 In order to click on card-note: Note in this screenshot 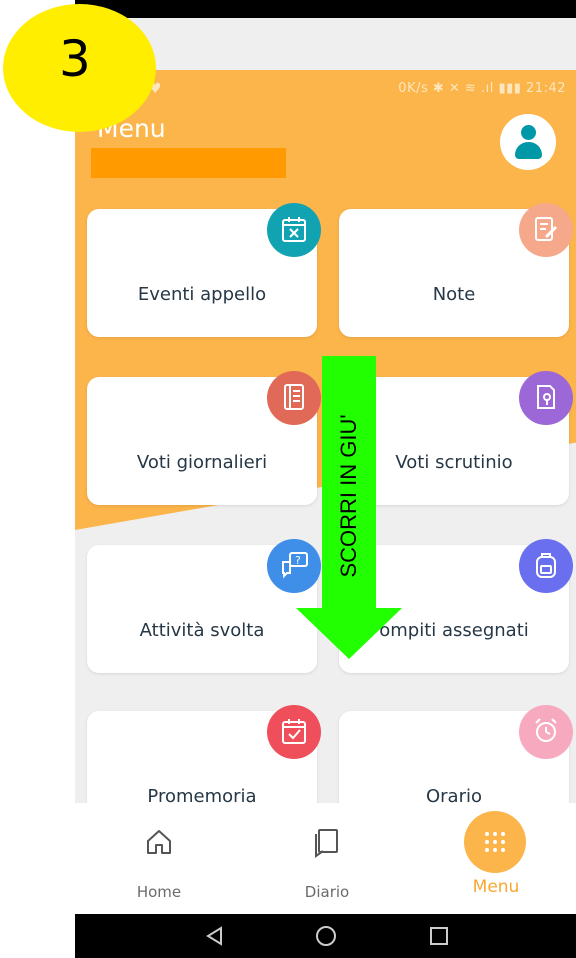, I will do `click(456, 270)`.